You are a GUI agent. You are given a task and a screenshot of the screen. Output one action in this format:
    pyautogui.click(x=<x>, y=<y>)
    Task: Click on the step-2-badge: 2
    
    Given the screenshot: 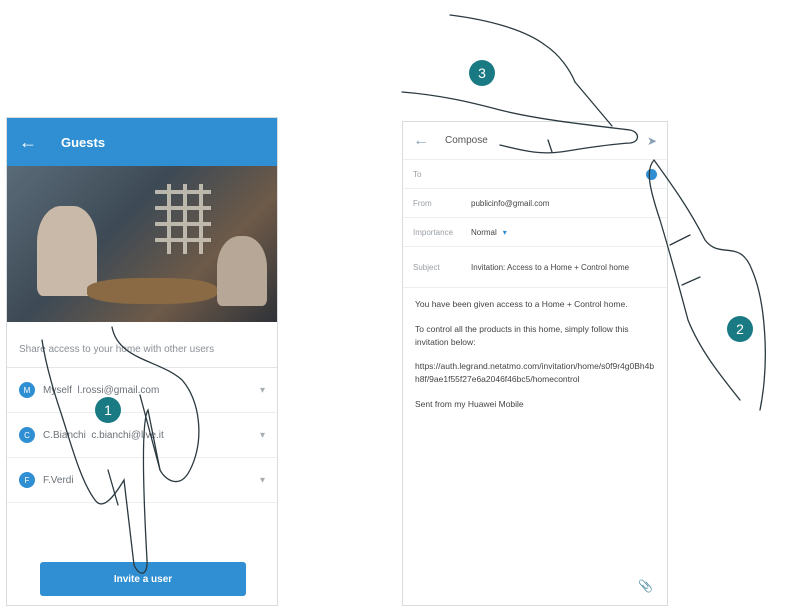 What is the action you would take?
    pyautogui.click(x=740, y=329)
    